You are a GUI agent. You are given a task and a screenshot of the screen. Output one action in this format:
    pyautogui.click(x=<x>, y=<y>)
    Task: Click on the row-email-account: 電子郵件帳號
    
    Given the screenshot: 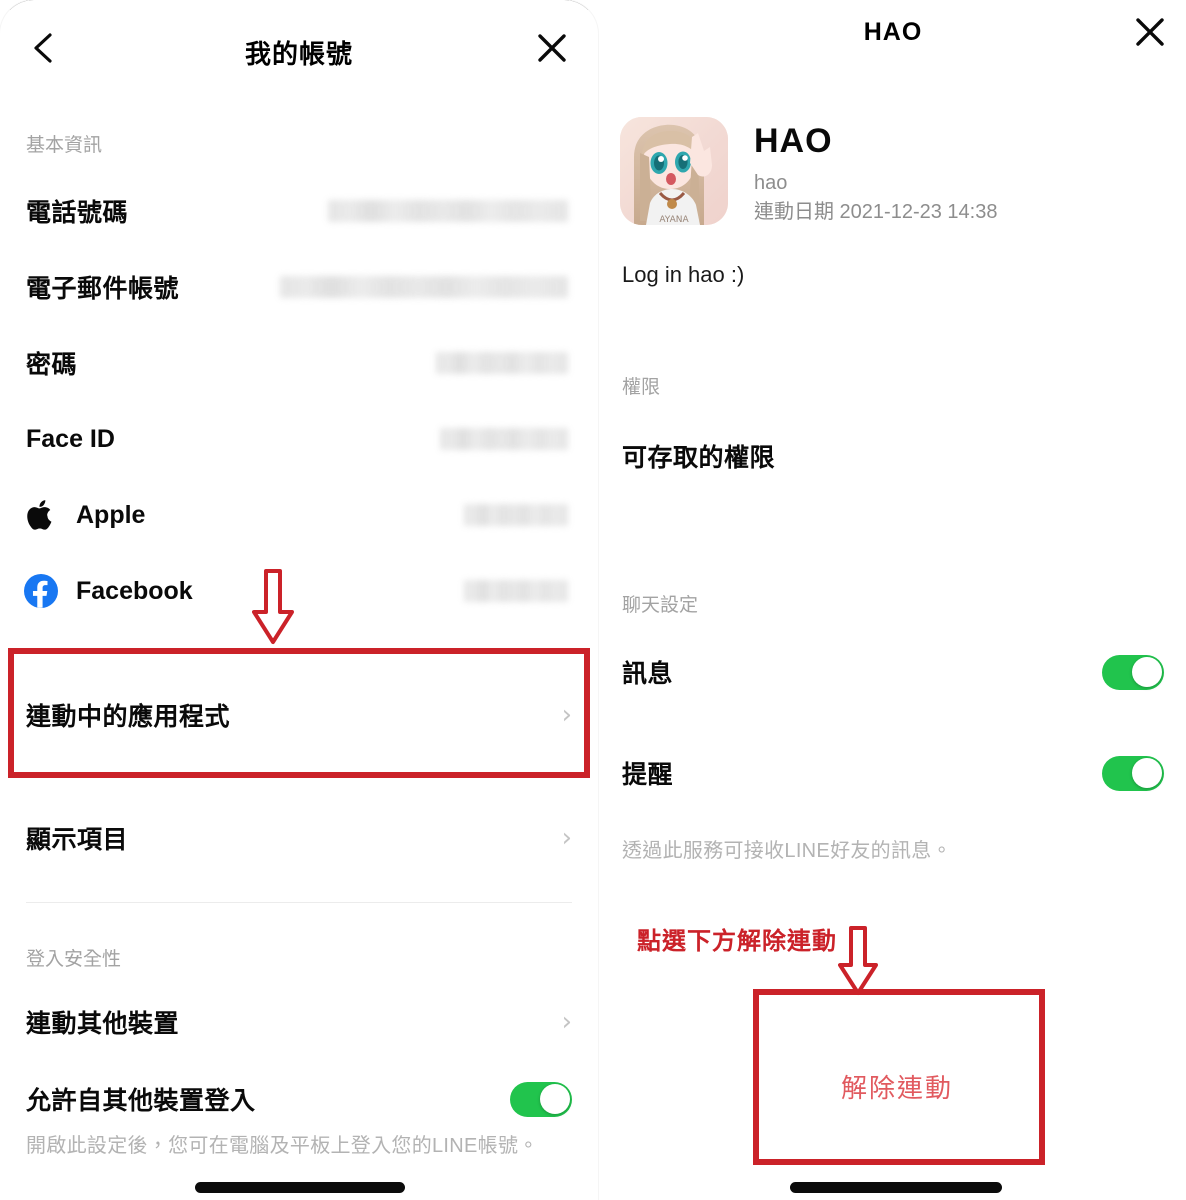 What is the action you would take?
    pyautogui.click(x=299, y=287)
    